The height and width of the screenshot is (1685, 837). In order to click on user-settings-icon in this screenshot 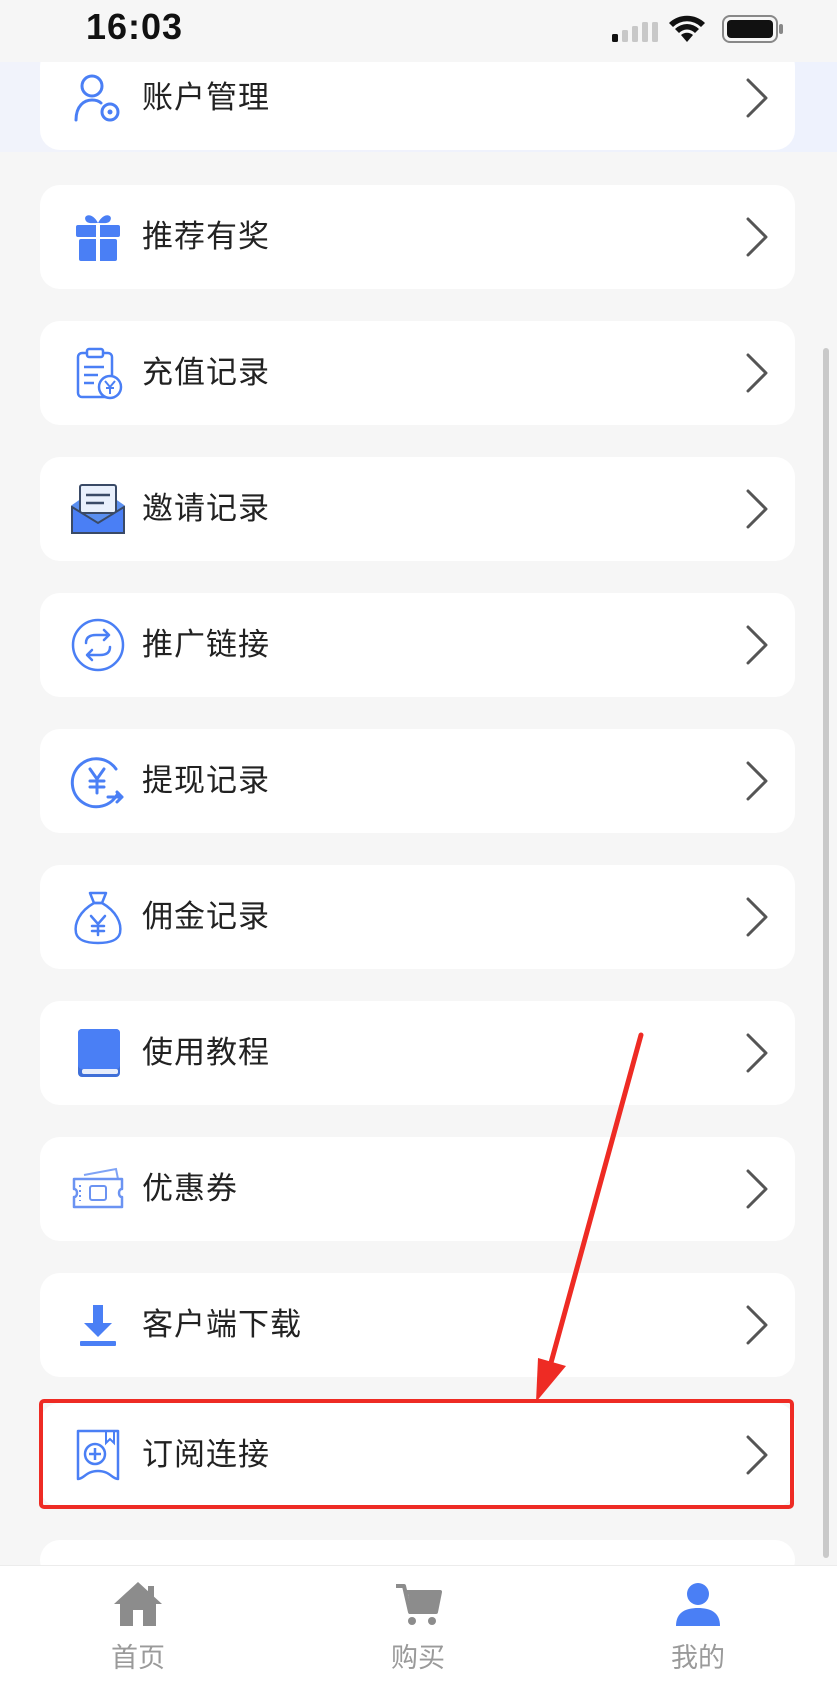, I will do `click(97, 98)`.